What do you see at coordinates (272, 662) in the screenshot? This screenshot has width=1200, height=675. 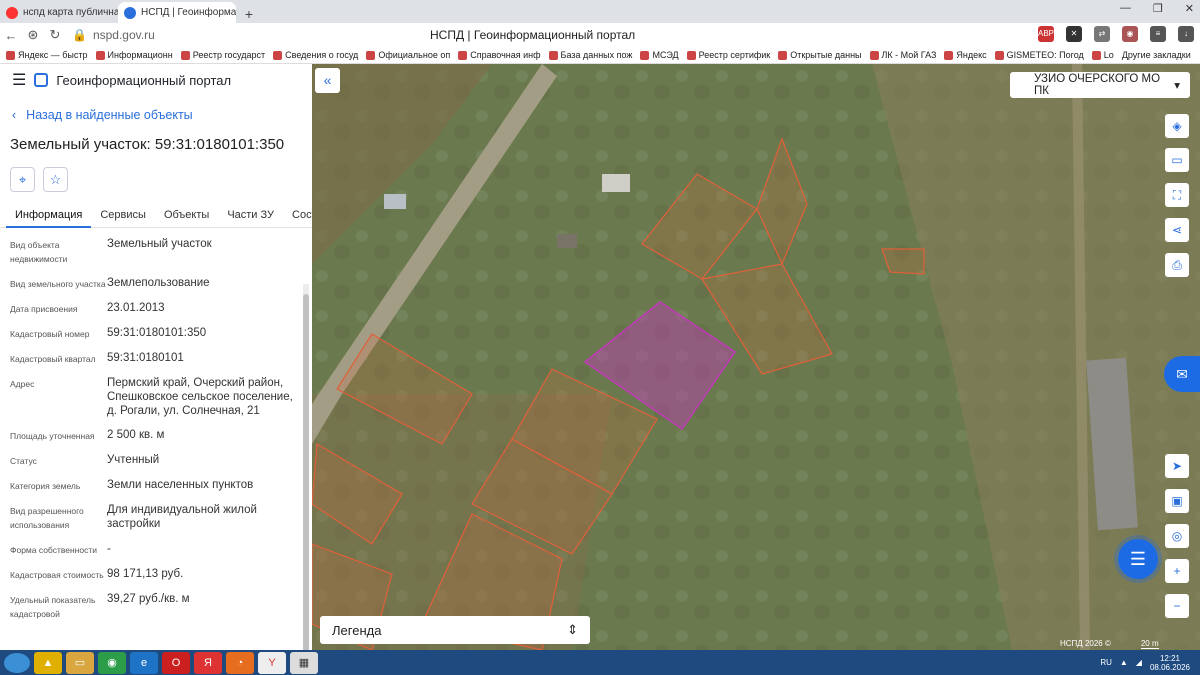 I see `yandex-browser-icon: Y` at bounding box center [272, 662].